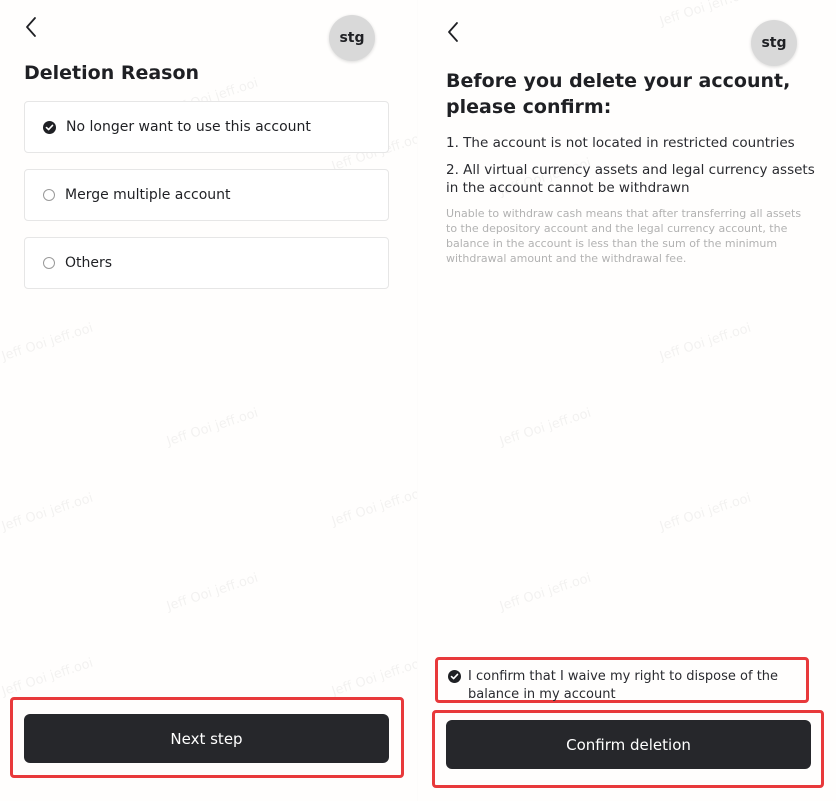 The height and width of the screenshot is (801, 836). I want to click on reason-option-merge-accounts: Merge multiple account, so click(206, 195).